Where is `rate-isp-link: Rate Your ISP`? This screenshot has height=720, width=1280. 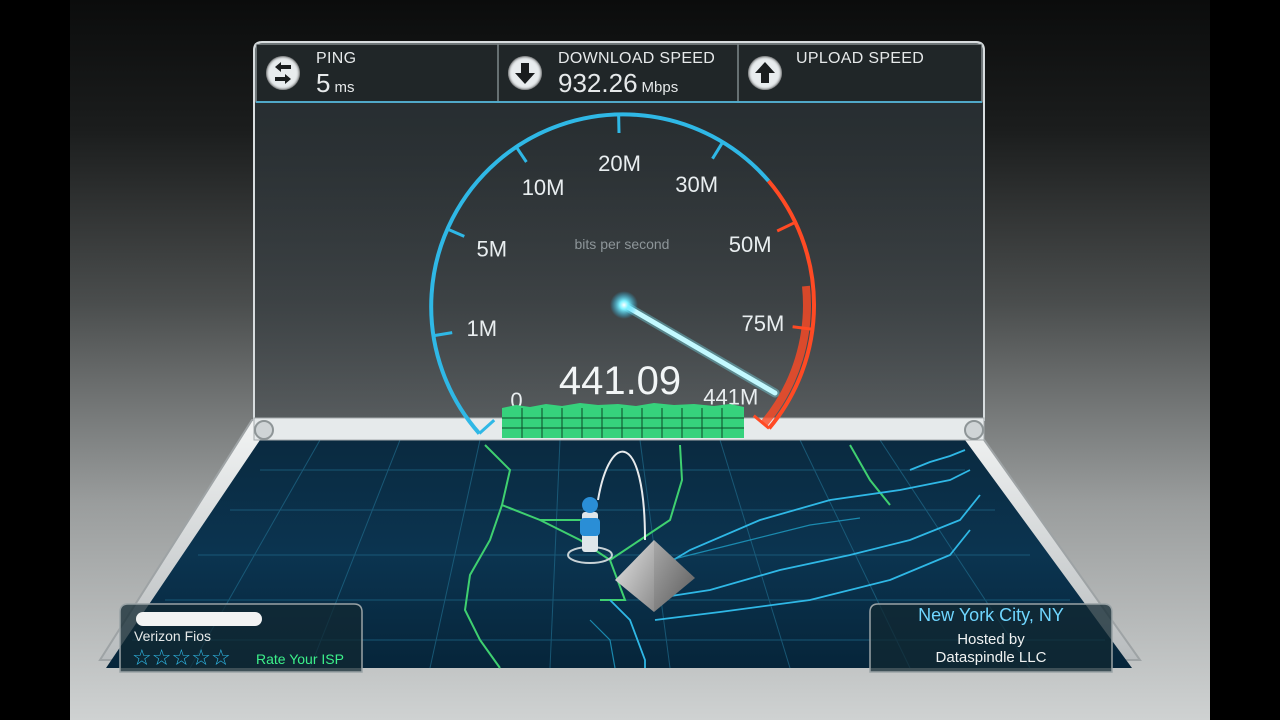 rate-isp-link: Rate Your ISP is located at coordinates (300, 659).